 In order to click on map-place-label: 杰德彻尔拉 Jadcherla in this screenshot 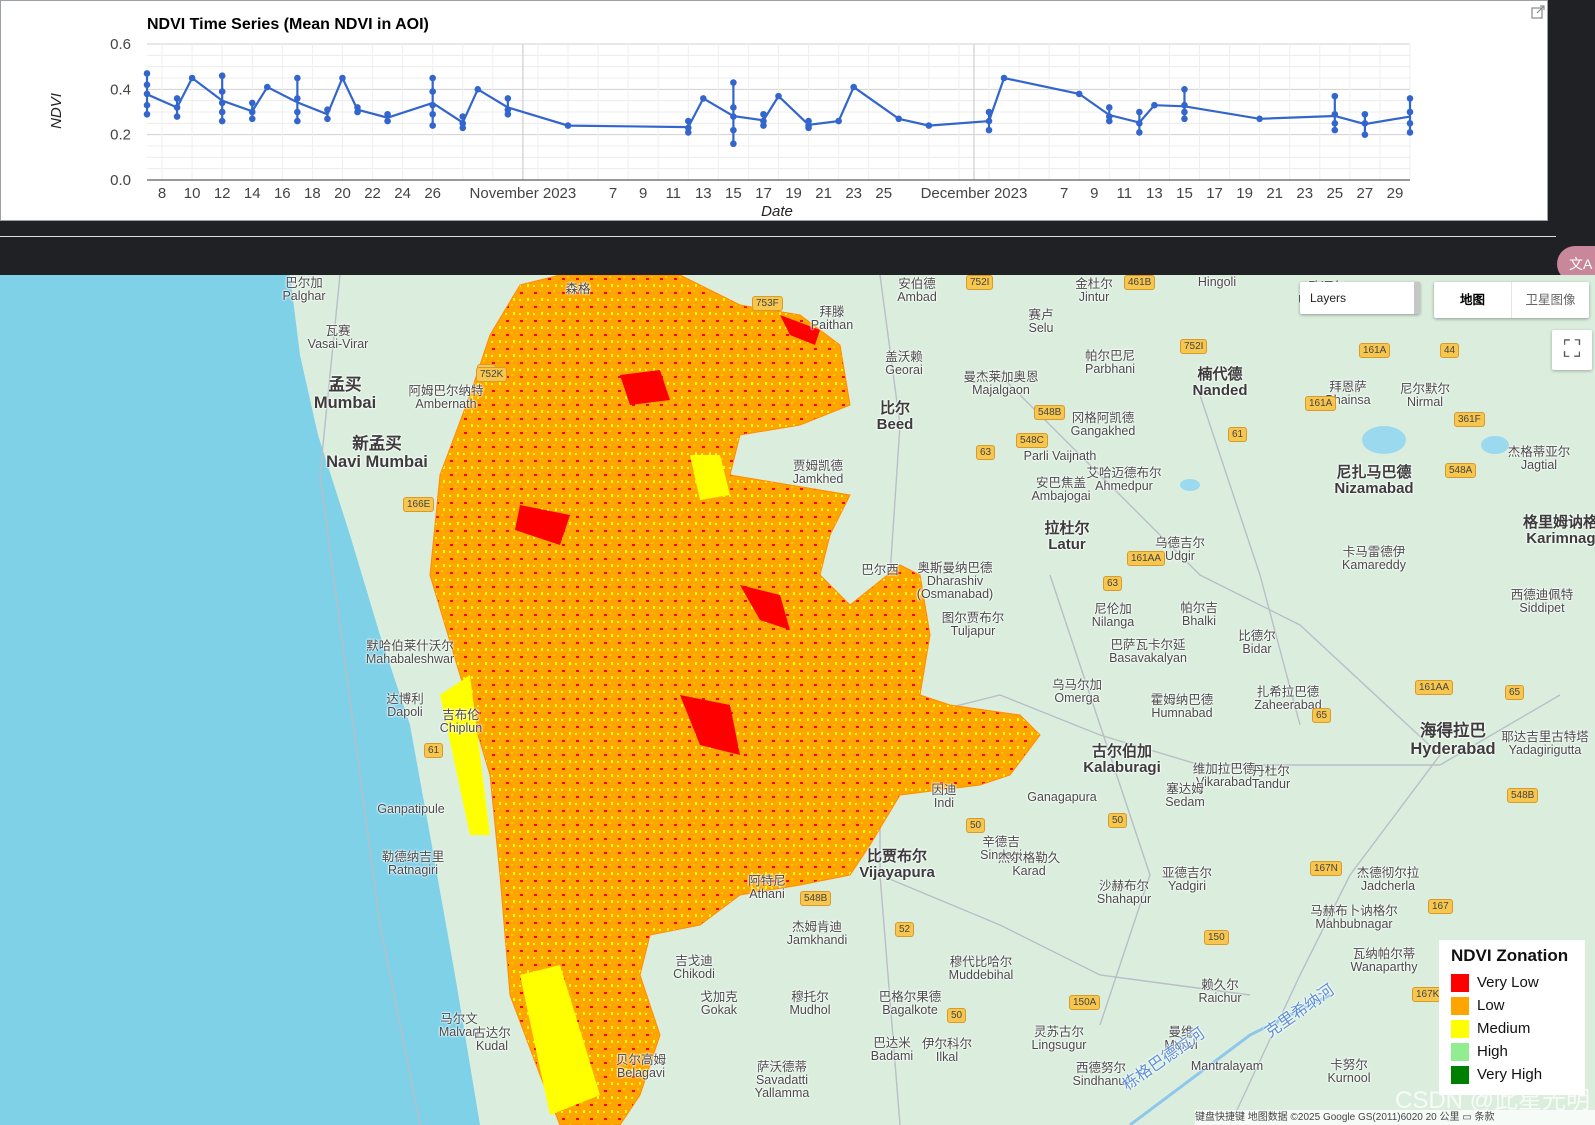, I will do `click(1388, 879)`.